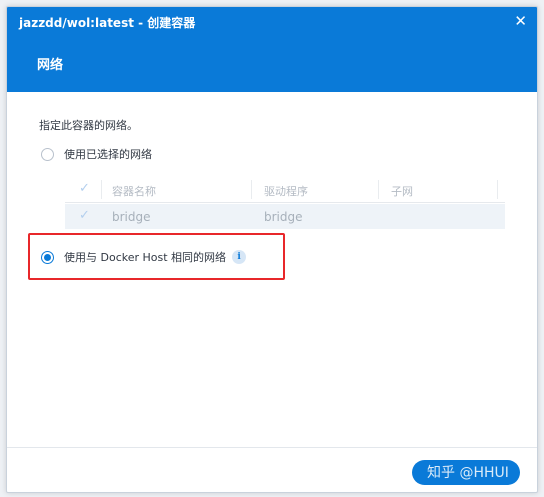 The image size is (544, 497). What do you see at coordinates (131, 217) in the screenshot?
I see `network-name: bridge` at bounding box center [131, 217].